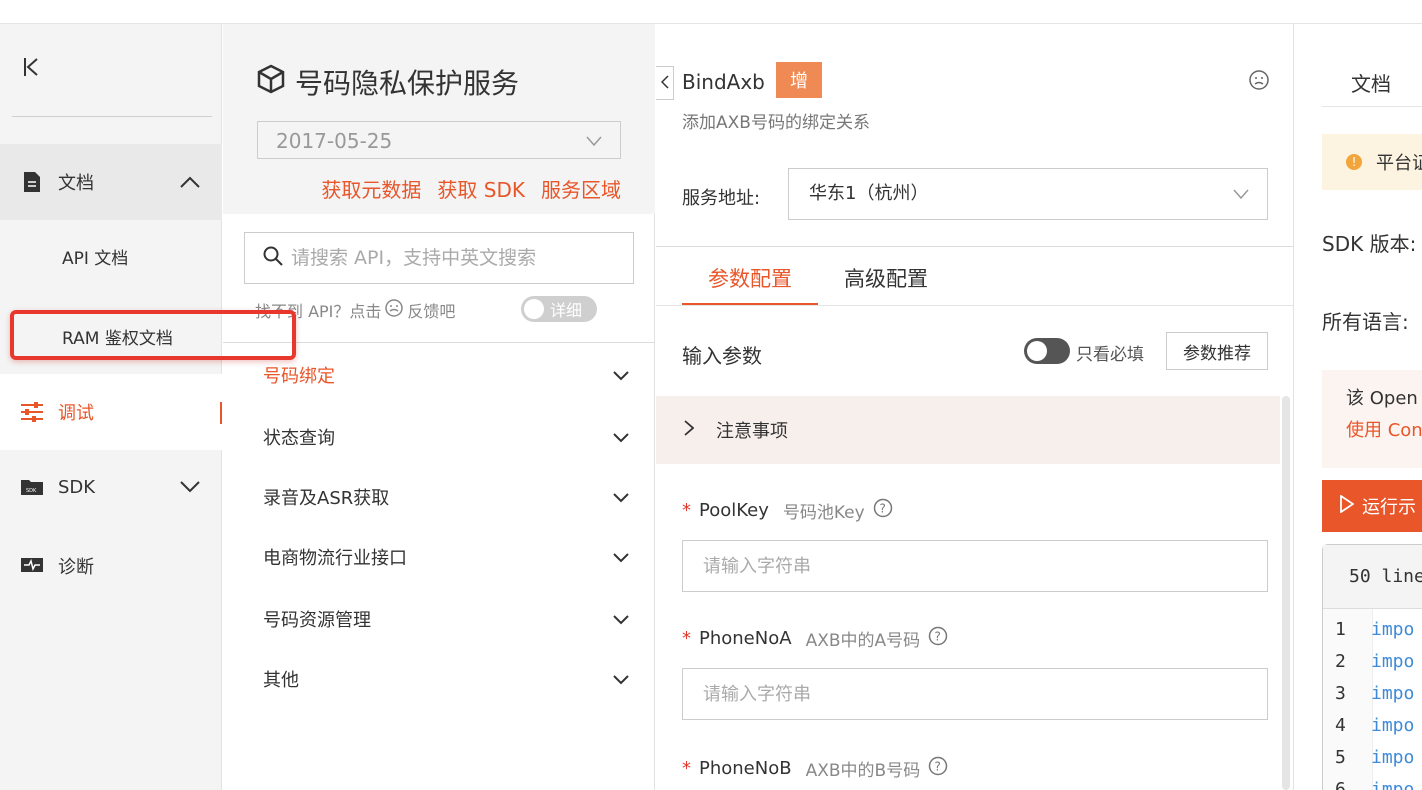  I want to click on config-tabs: 参数配置 高级配置, so click(818, 285).